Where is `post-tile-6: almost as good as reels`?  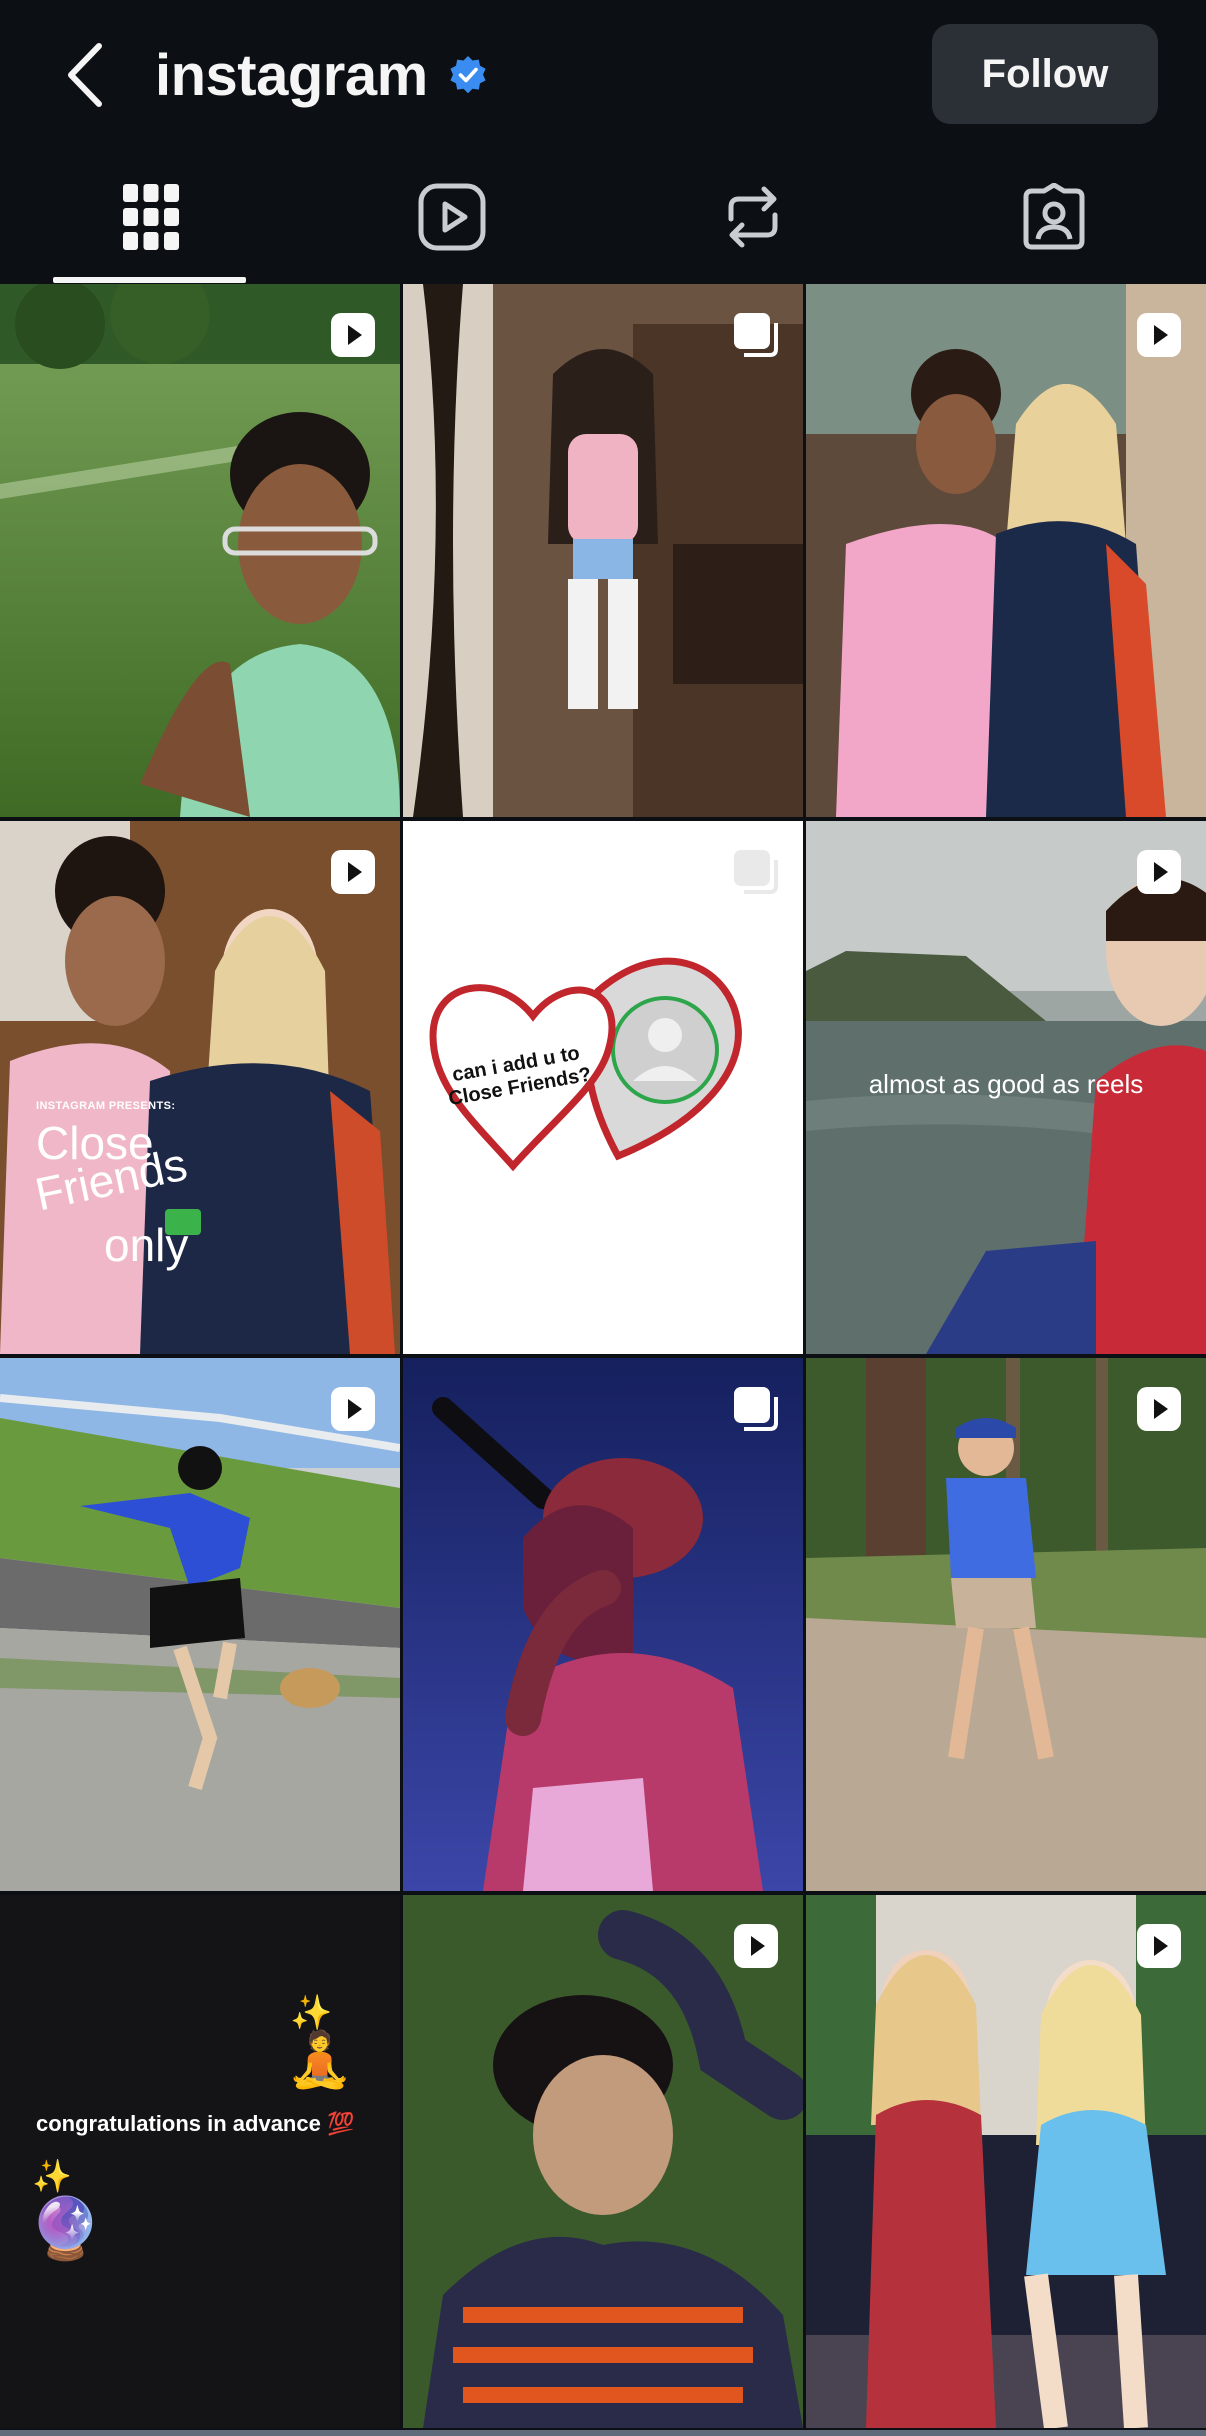
post-tile-6: almost as good as reels is located at coordinates (1006, 1087).